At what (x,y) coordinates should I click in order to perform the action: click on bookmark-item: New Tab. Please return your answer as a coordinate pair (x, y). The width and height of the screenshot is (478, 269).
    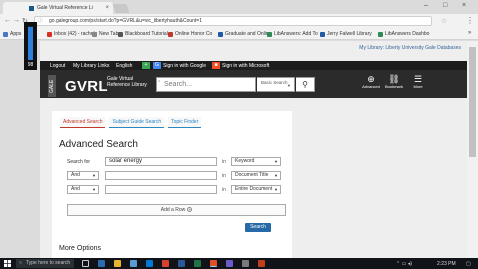
    Looking at the image, I should click on (105, 34).